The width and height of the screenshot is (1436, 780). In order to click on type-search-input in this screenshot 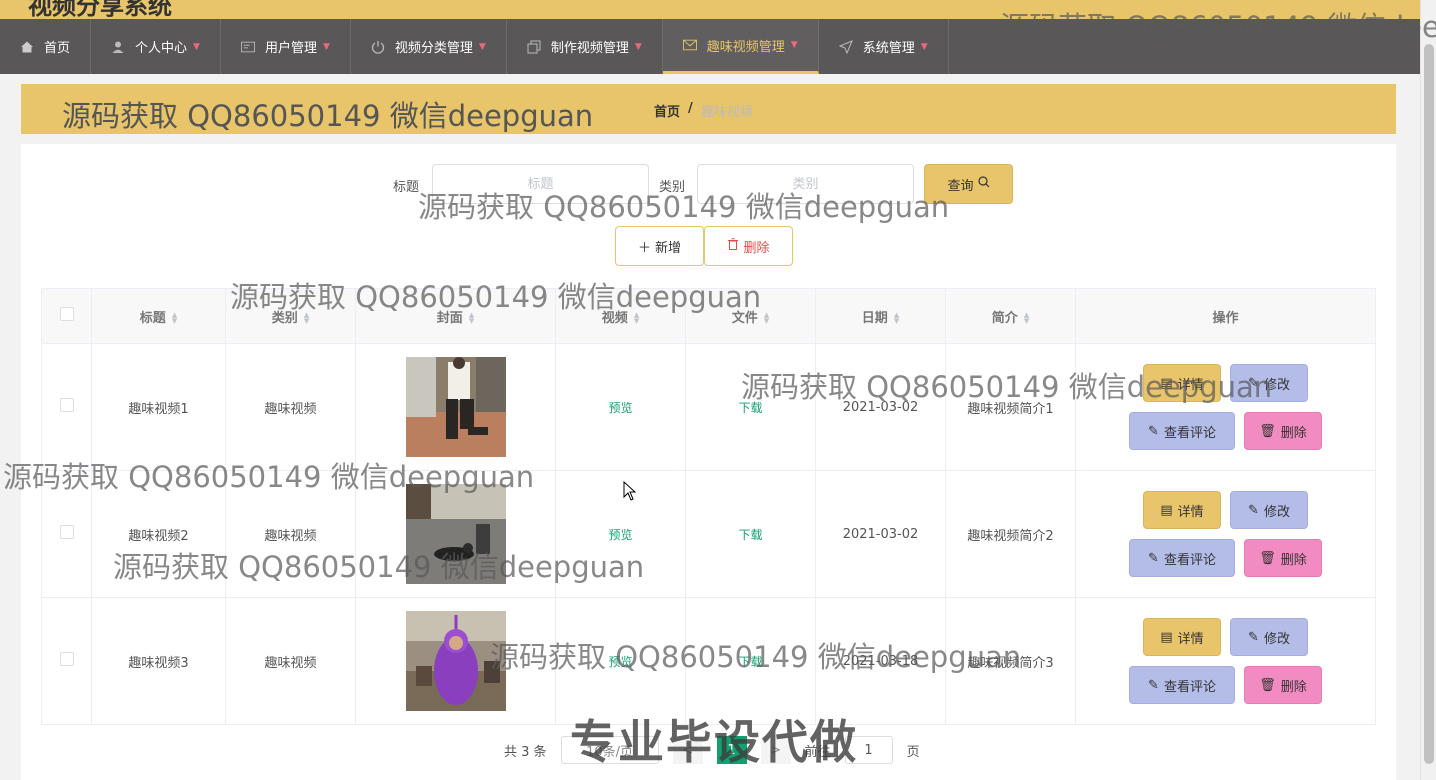, I will do `click(805, 184)`.